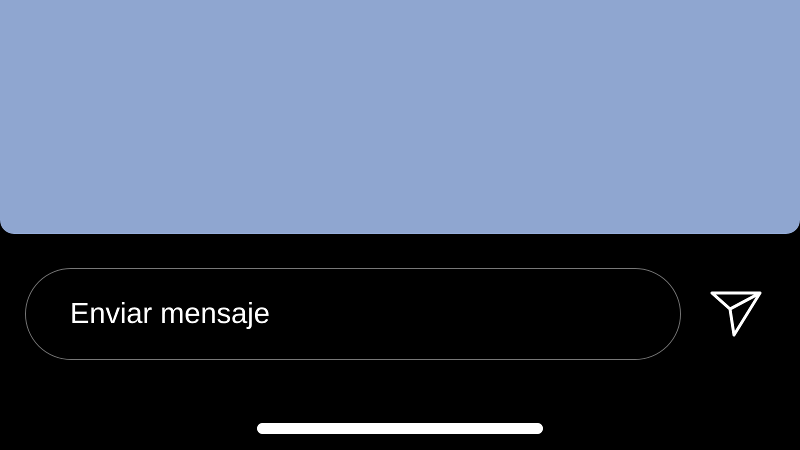 Image resolution: width=800 pixels, height=450 pixels. Describe the element at coordinates (736, 314) in the screenshot. I see `send-icon` at that location.